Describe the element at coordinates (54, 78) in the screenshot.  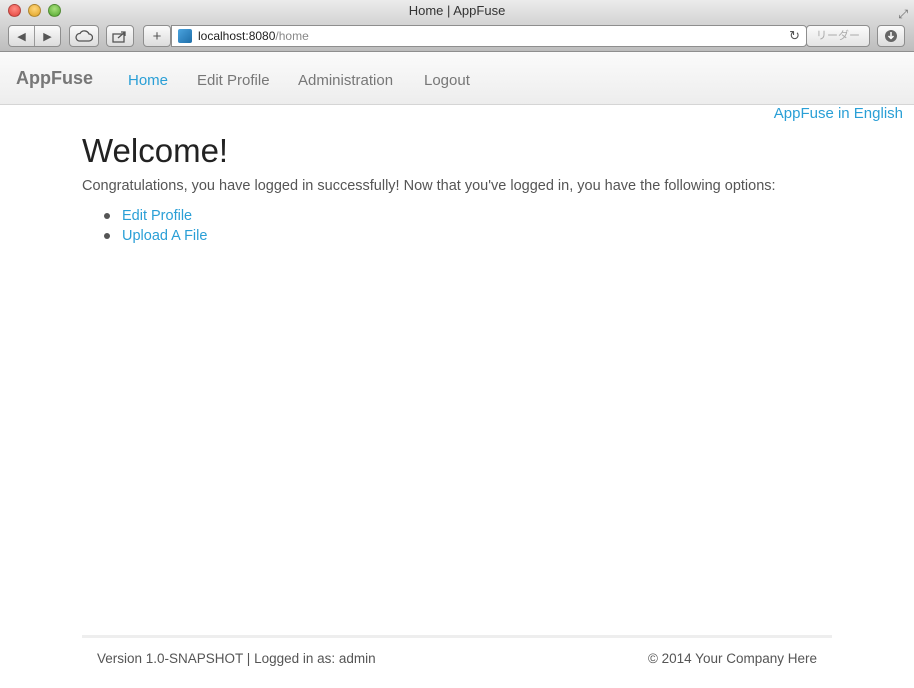
I see `brand-logo: AppFuse` at that location.